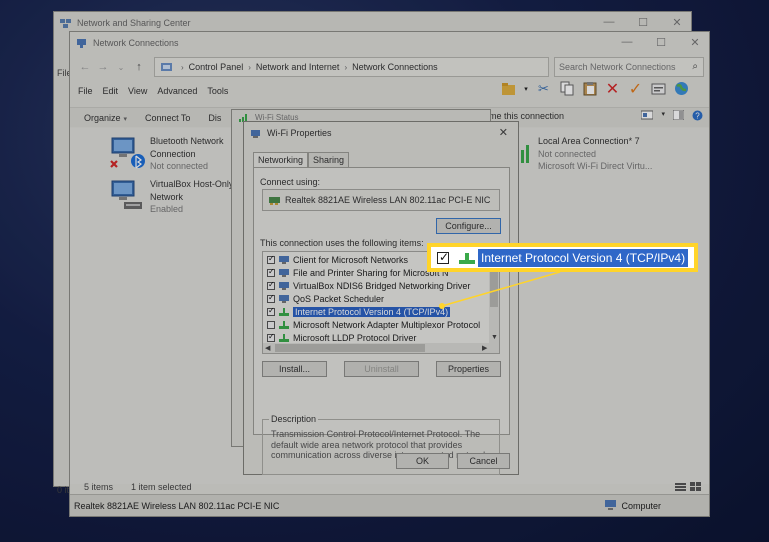  Describe the element at coordinates (443, 257) in the screenshot. I see `callout-checkbox` at that location.